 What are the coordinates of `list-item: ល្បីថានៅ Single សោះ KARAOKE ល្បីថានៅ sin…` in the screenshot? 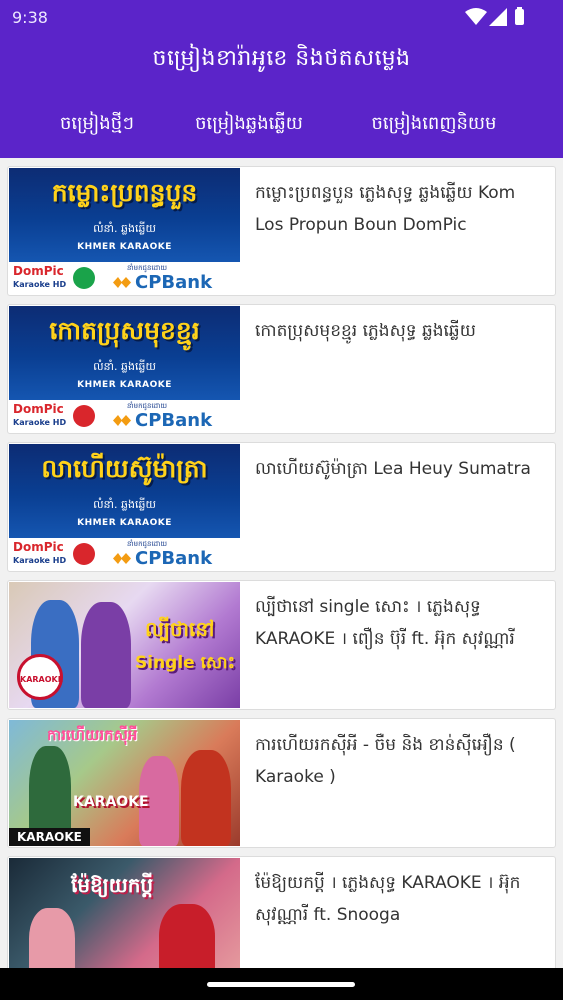 It's located at (281, 645).